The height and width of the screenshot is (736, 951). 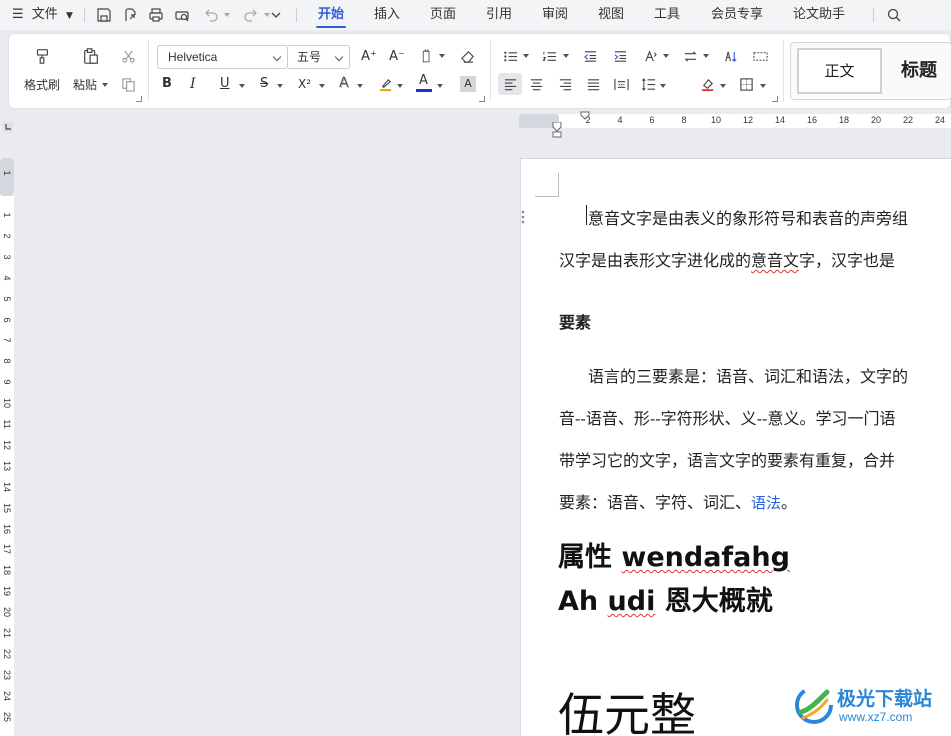 What do you see at coordinates (593, 84) in the screenshot?
I see `justify-icon` at bounding box center [593, 84].